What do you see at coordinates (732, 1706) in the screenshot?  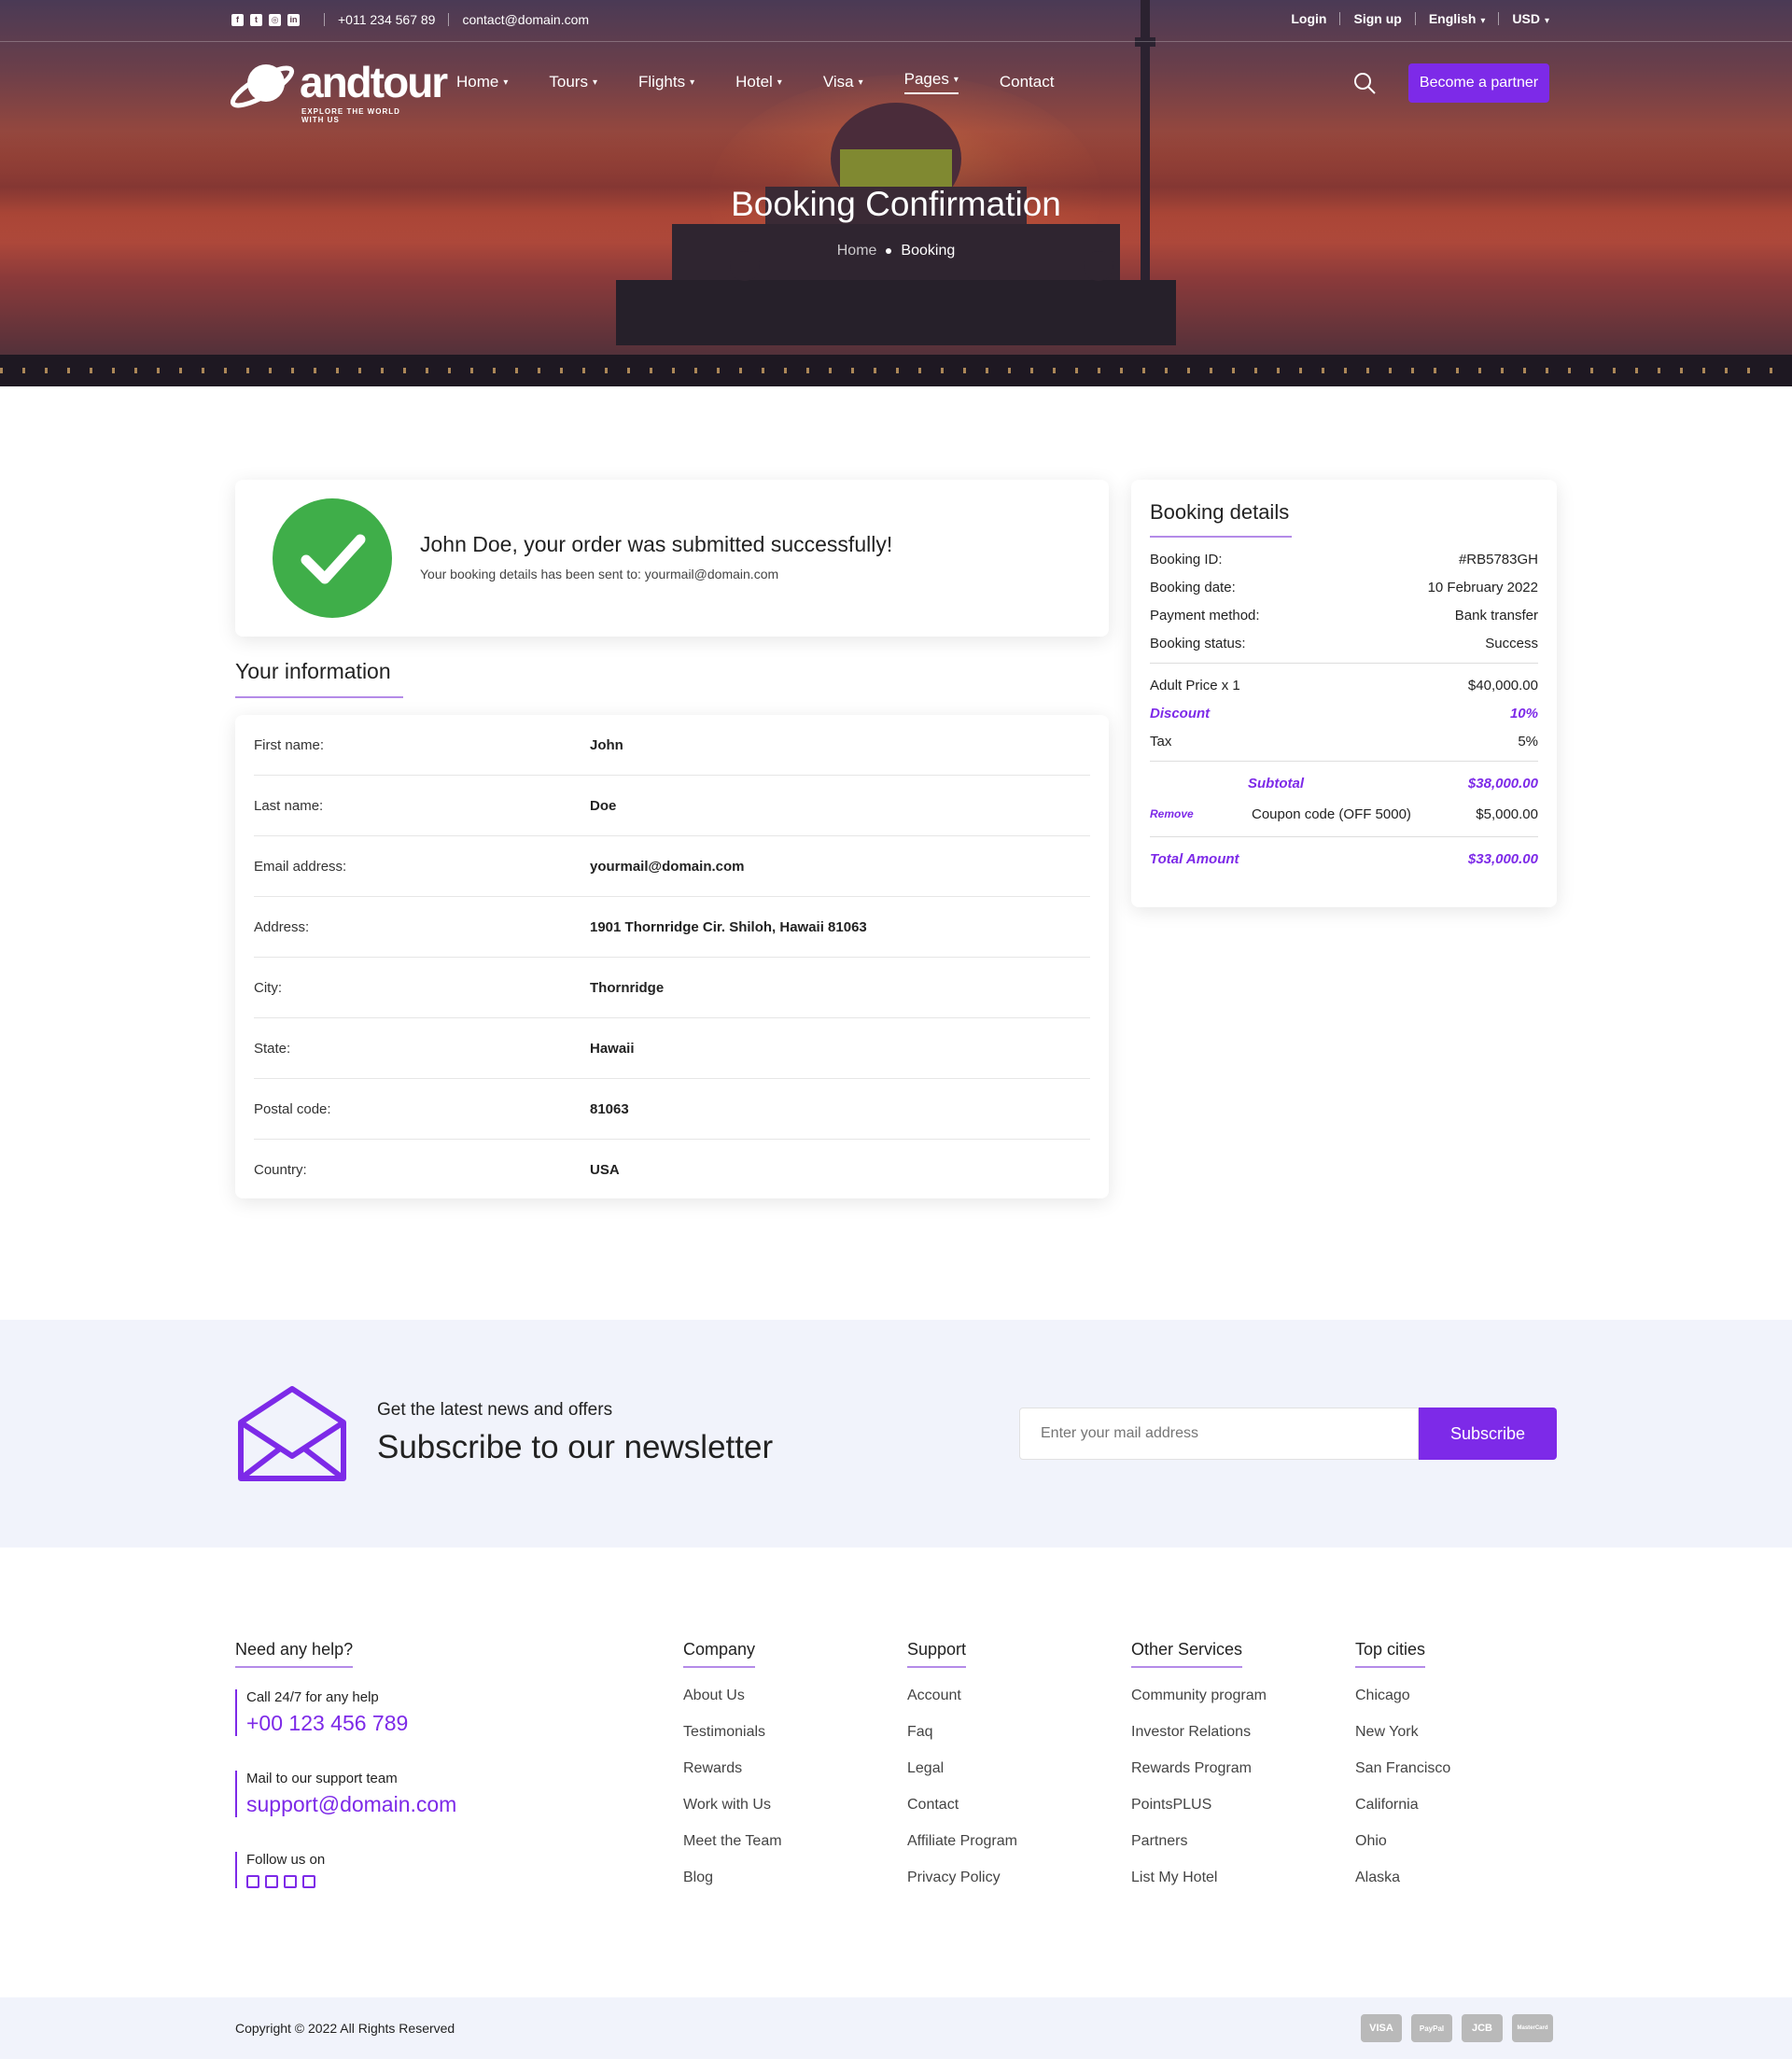 I see `footer-link: About Us` at bounding box center [732, 1706].